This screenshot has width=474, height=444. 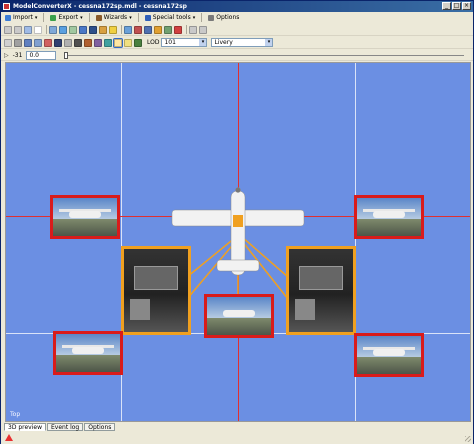 I want to click on reload-icon, so click(x=28, y=29).